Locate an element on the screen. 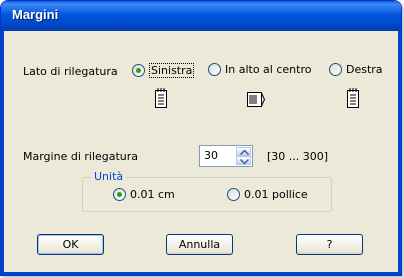 The height and width of the screenshot is (278, 404). title-bar: Margini is located at coordinates (201, 16).